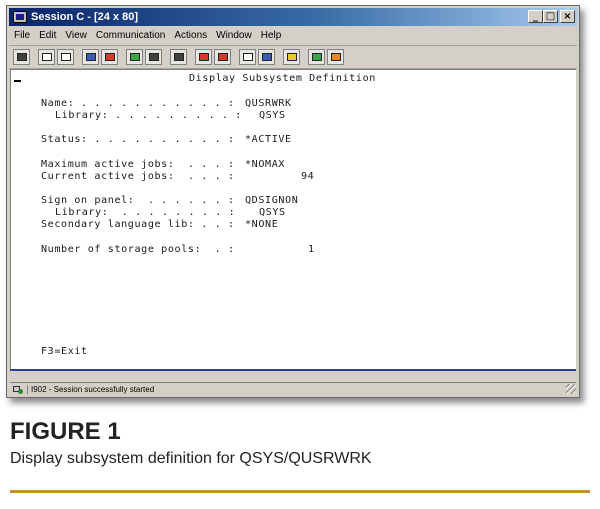  I want to click on figure-title: FIGURE 1, so click(65, 431).